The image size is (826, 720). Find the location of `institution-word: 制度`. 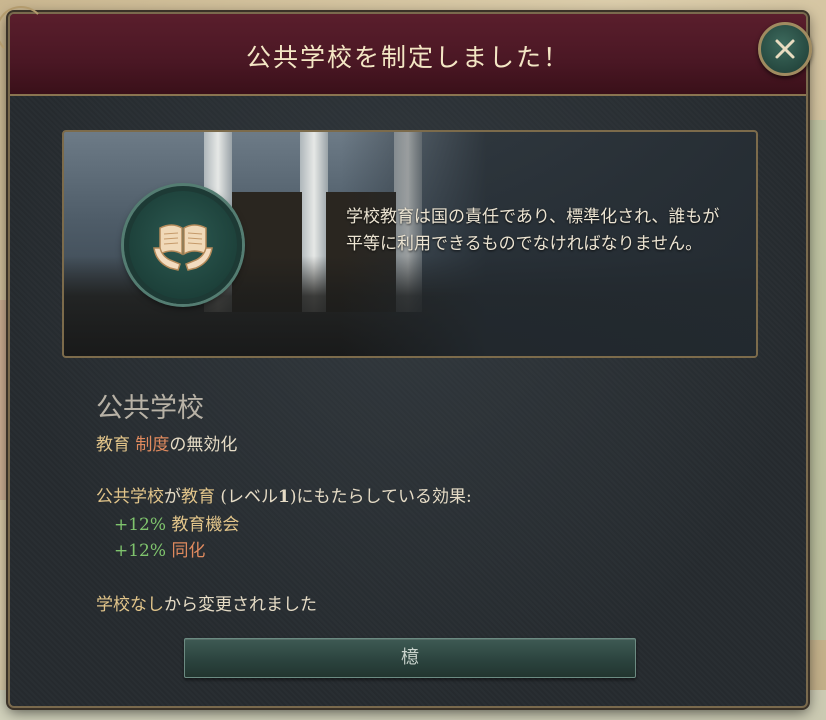

institution-word: 制度 is located at coordinates (152, 445).